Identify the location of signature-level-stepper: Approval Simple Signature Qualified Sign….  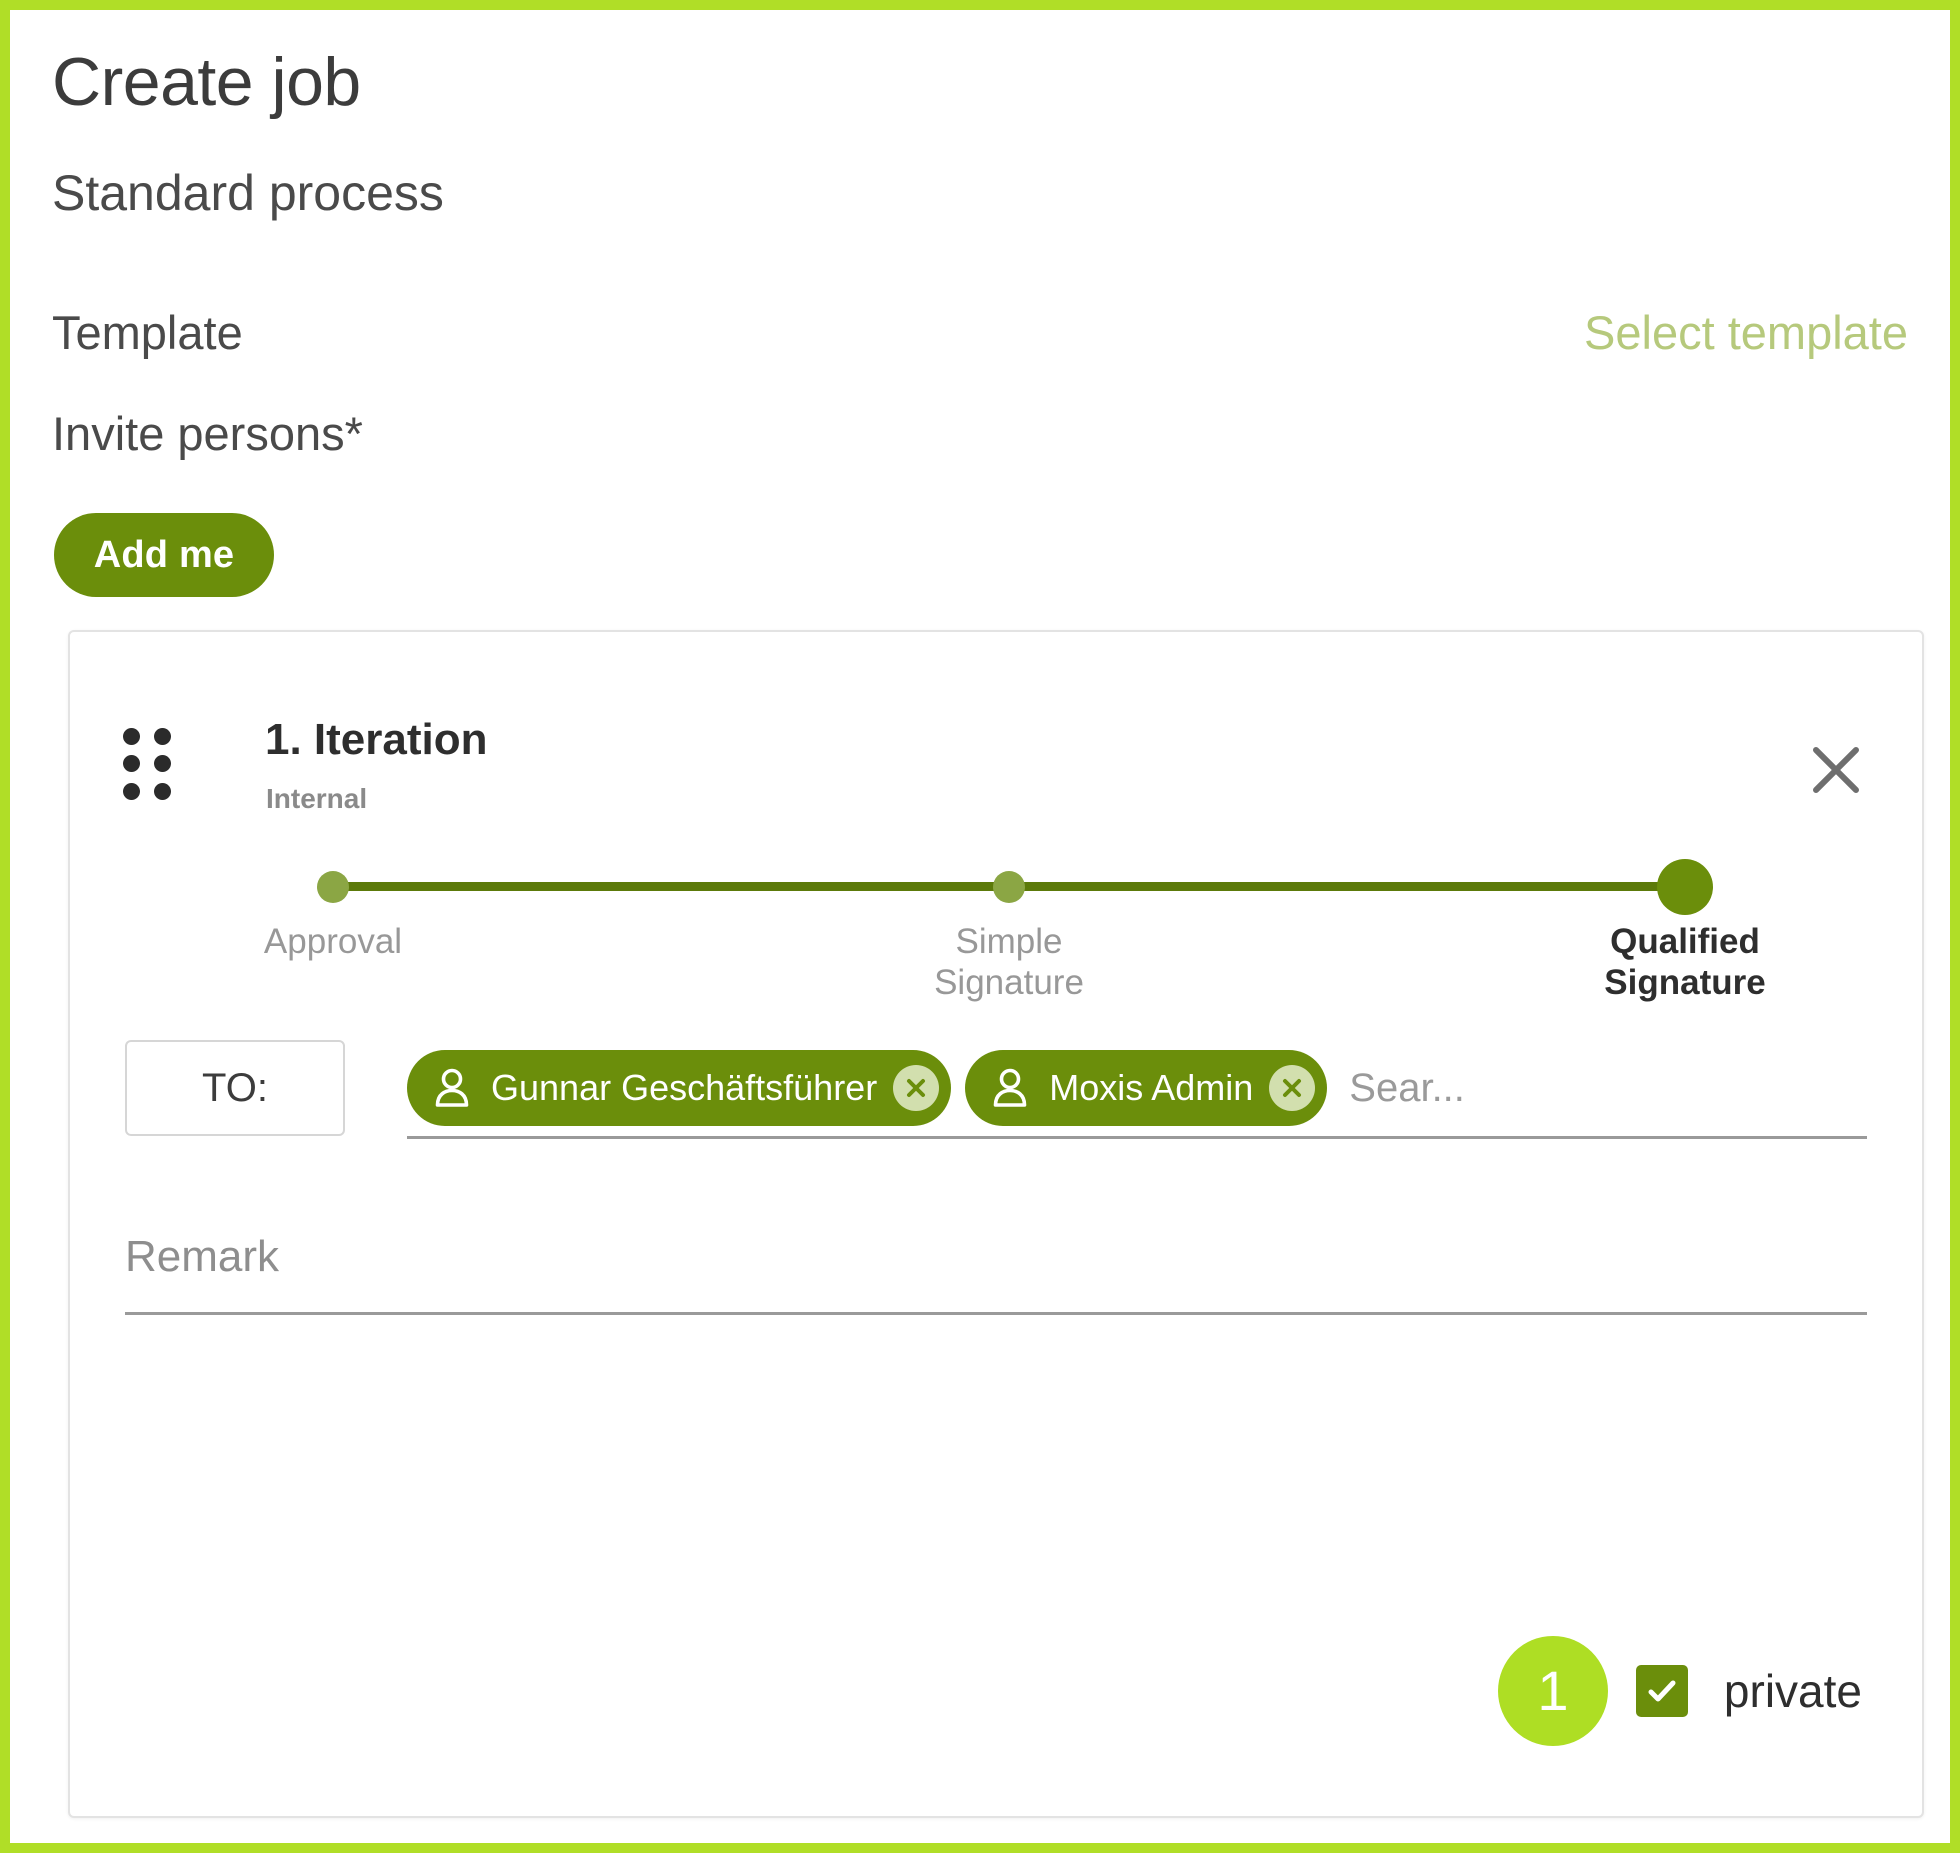
(1010, 940).